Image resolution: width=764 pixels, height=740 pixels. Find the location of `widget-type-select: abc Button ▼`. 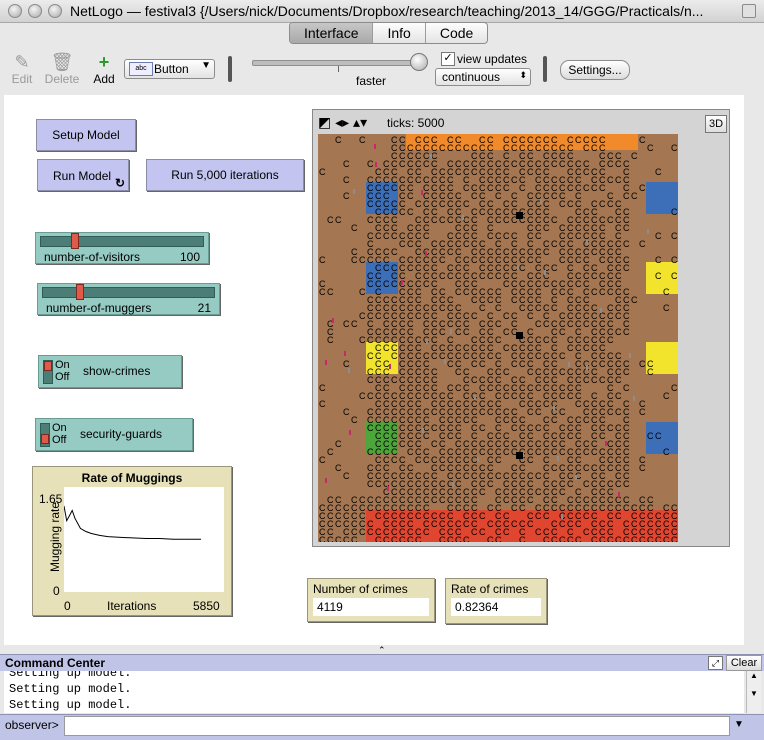

widget-type-select: abc Button ▼ is located at coordinates (169, 69).